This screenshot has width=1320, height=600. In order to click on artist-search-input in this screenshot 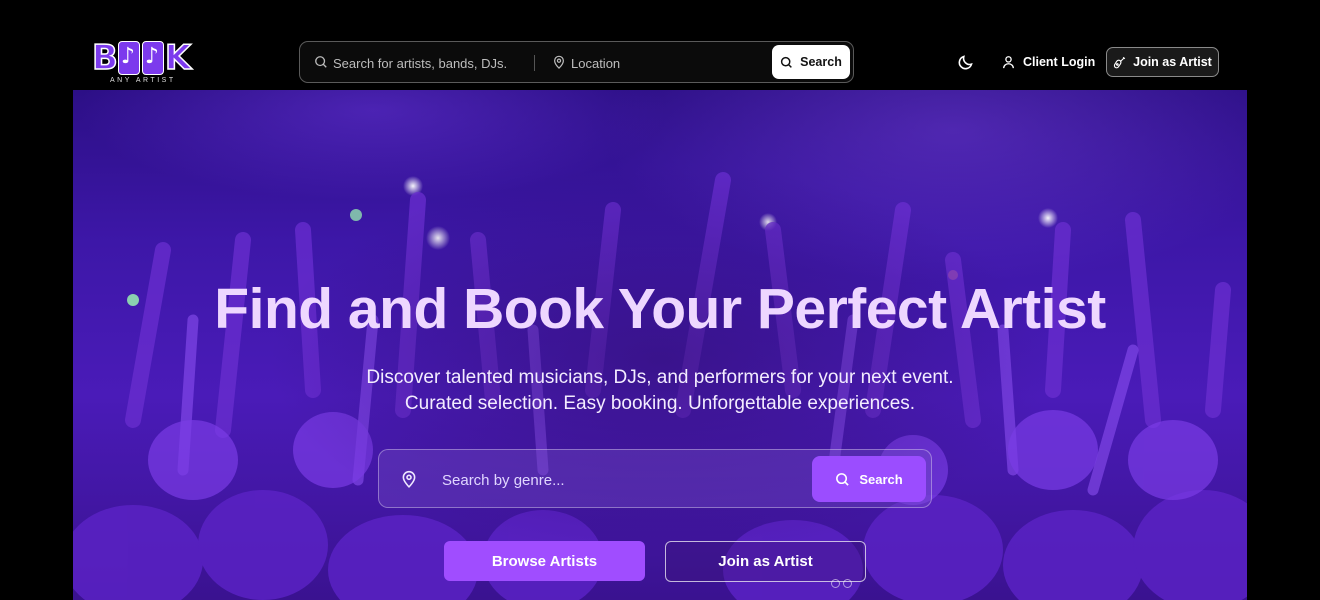, I will do `click(428, 63)`.